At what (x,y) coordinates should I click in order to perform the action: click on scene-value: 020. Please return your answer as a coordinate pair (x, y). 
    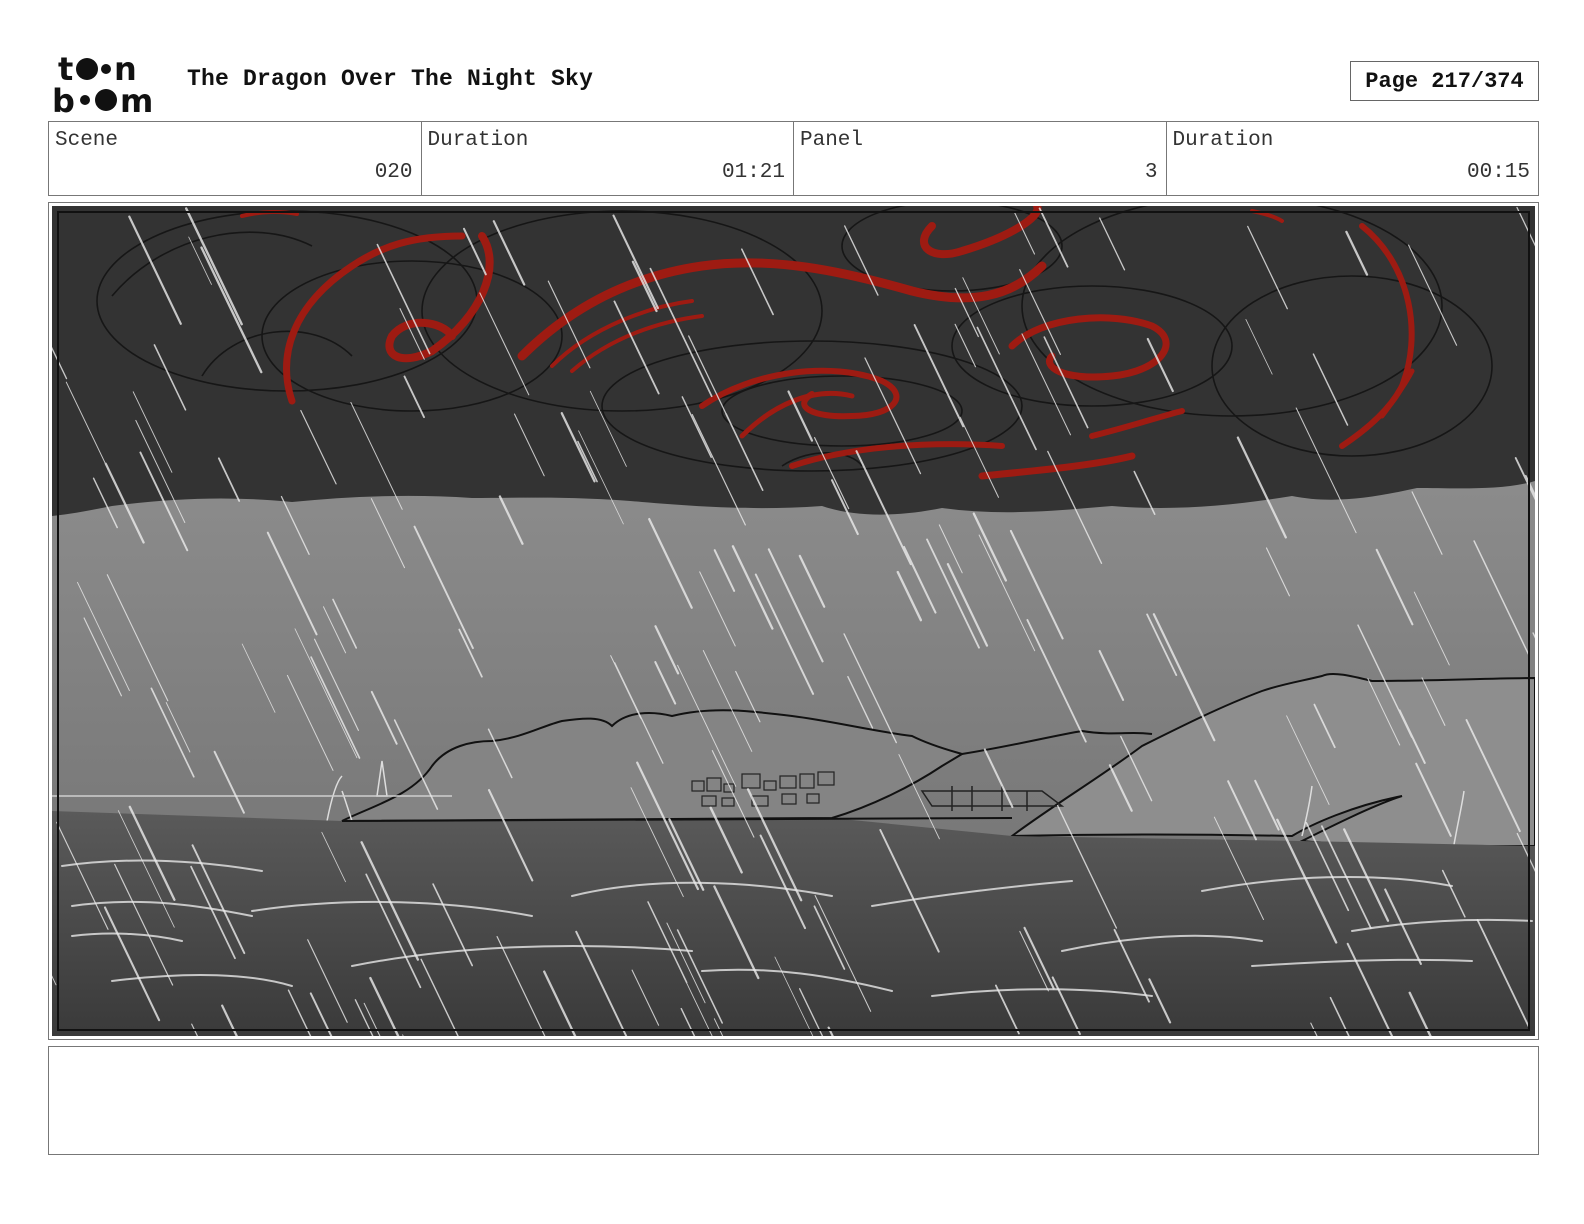
    Looking at the image, I should click on (393, 172).